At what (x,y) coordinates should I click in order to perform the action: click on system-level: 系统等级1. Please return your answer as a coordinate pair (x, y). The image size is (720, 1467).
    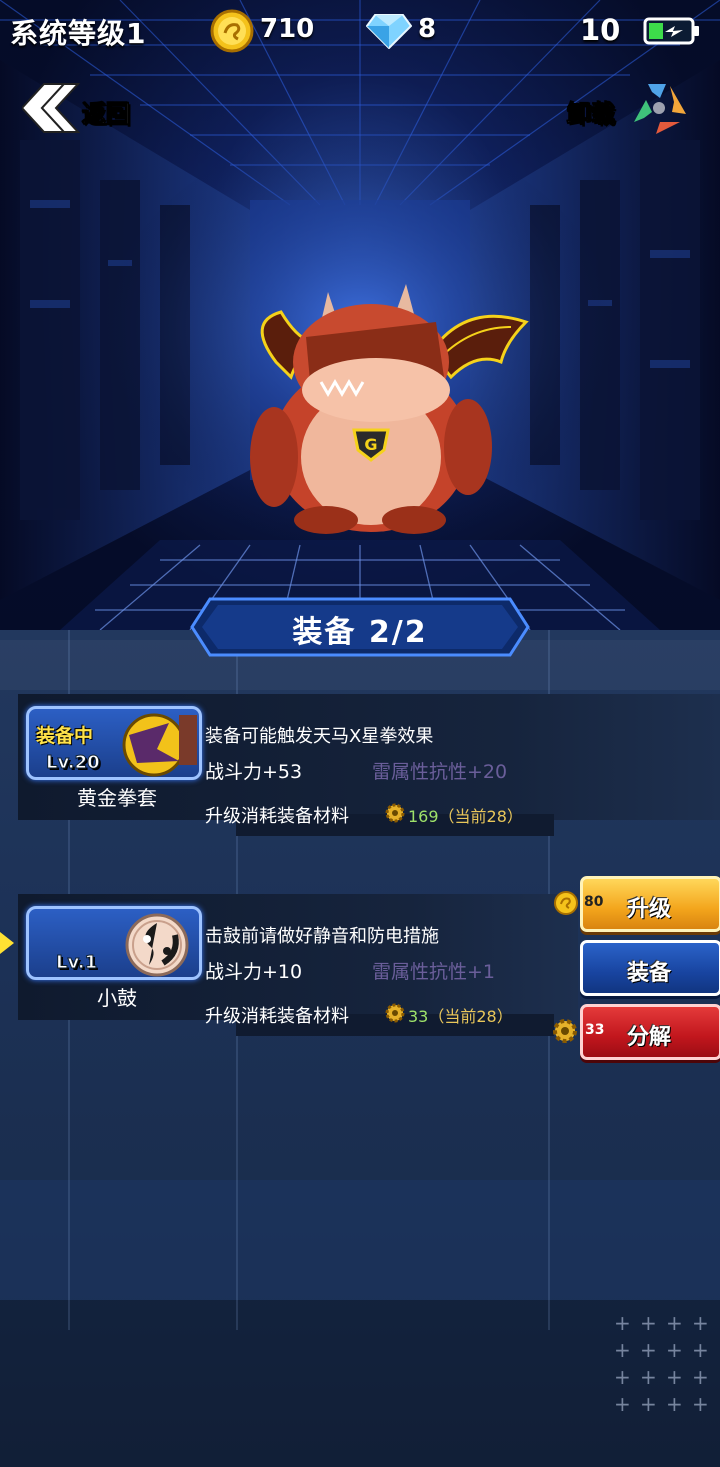
    Looking at the image, I should click on (78, 33).